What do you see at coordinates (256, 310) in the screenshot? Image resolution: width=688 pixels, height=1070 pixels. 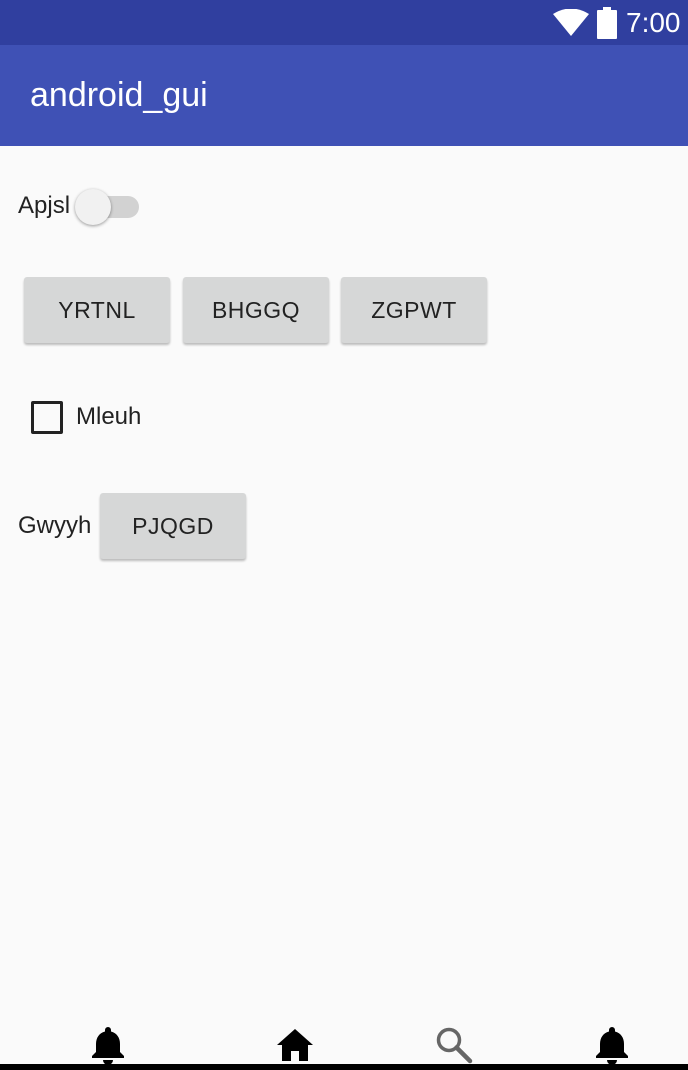 I see `bhggq-button: BHGGQ` at bounding box center [256, 310].